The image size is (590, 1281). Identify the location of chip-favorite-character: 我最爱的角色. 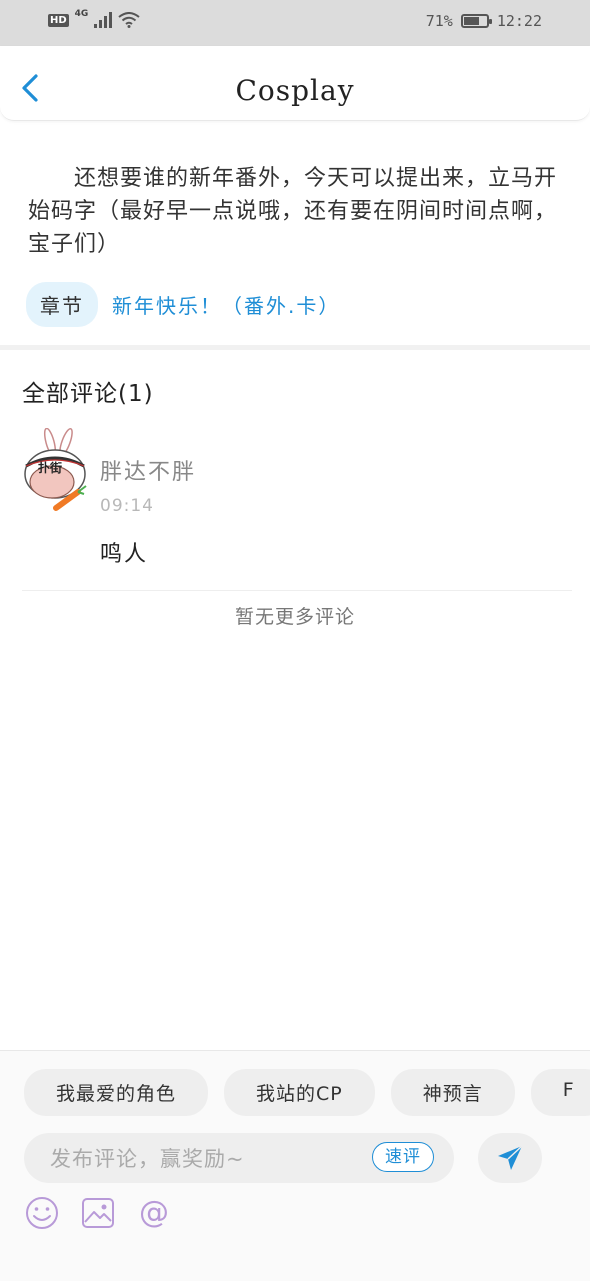
(116, 1092).